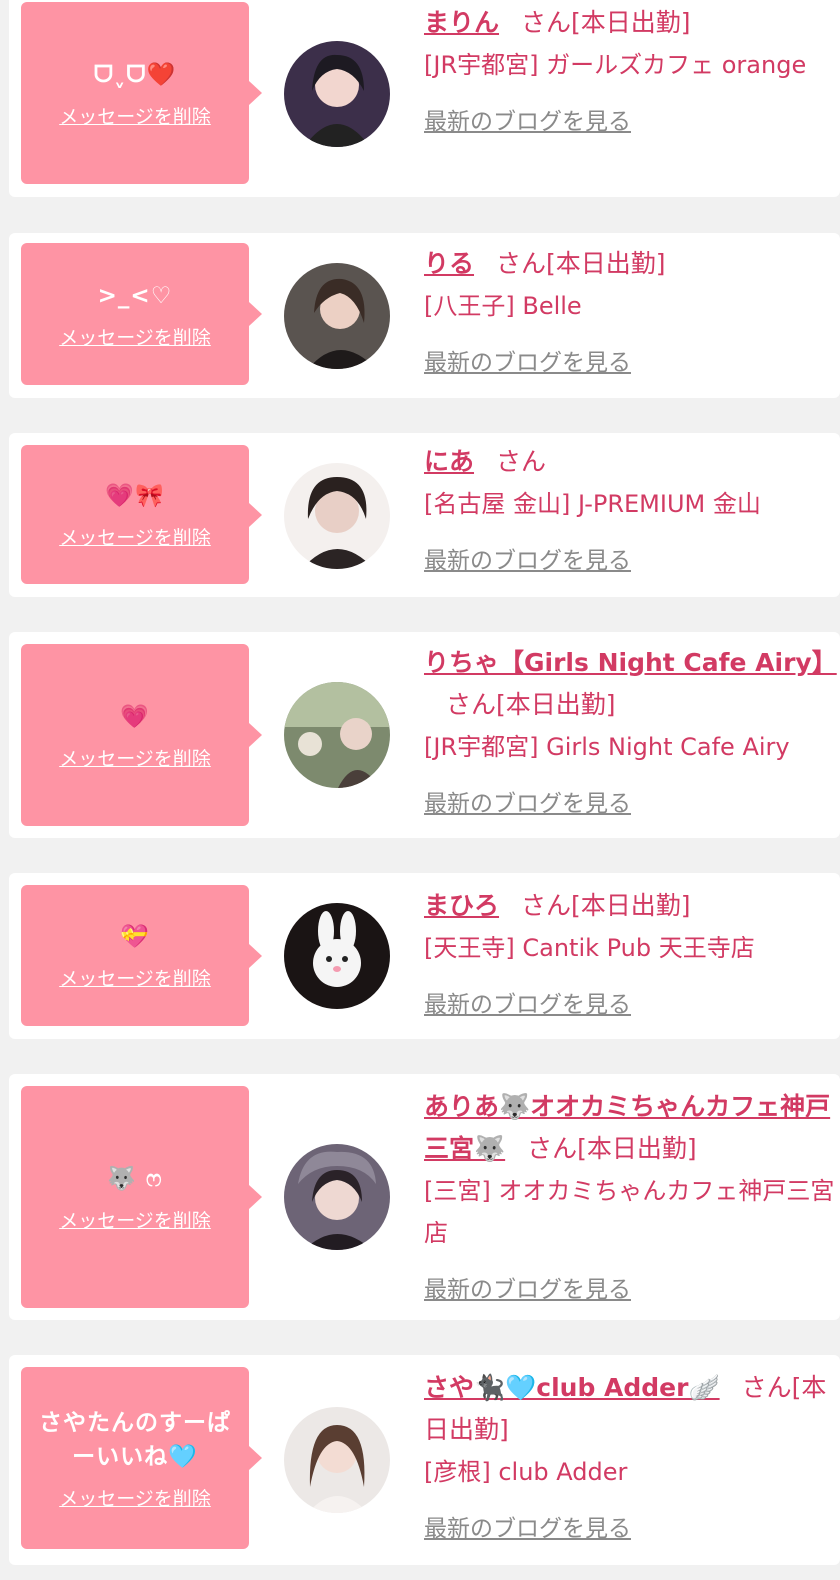 The width and height of the screenshot is (840, 1580). What do you see at coordinates (141, 93) in the screenshot?
I see `message-bubble: ᗜˬᗜ❤️ メッセージを削除` at bounding box center [141, 93].